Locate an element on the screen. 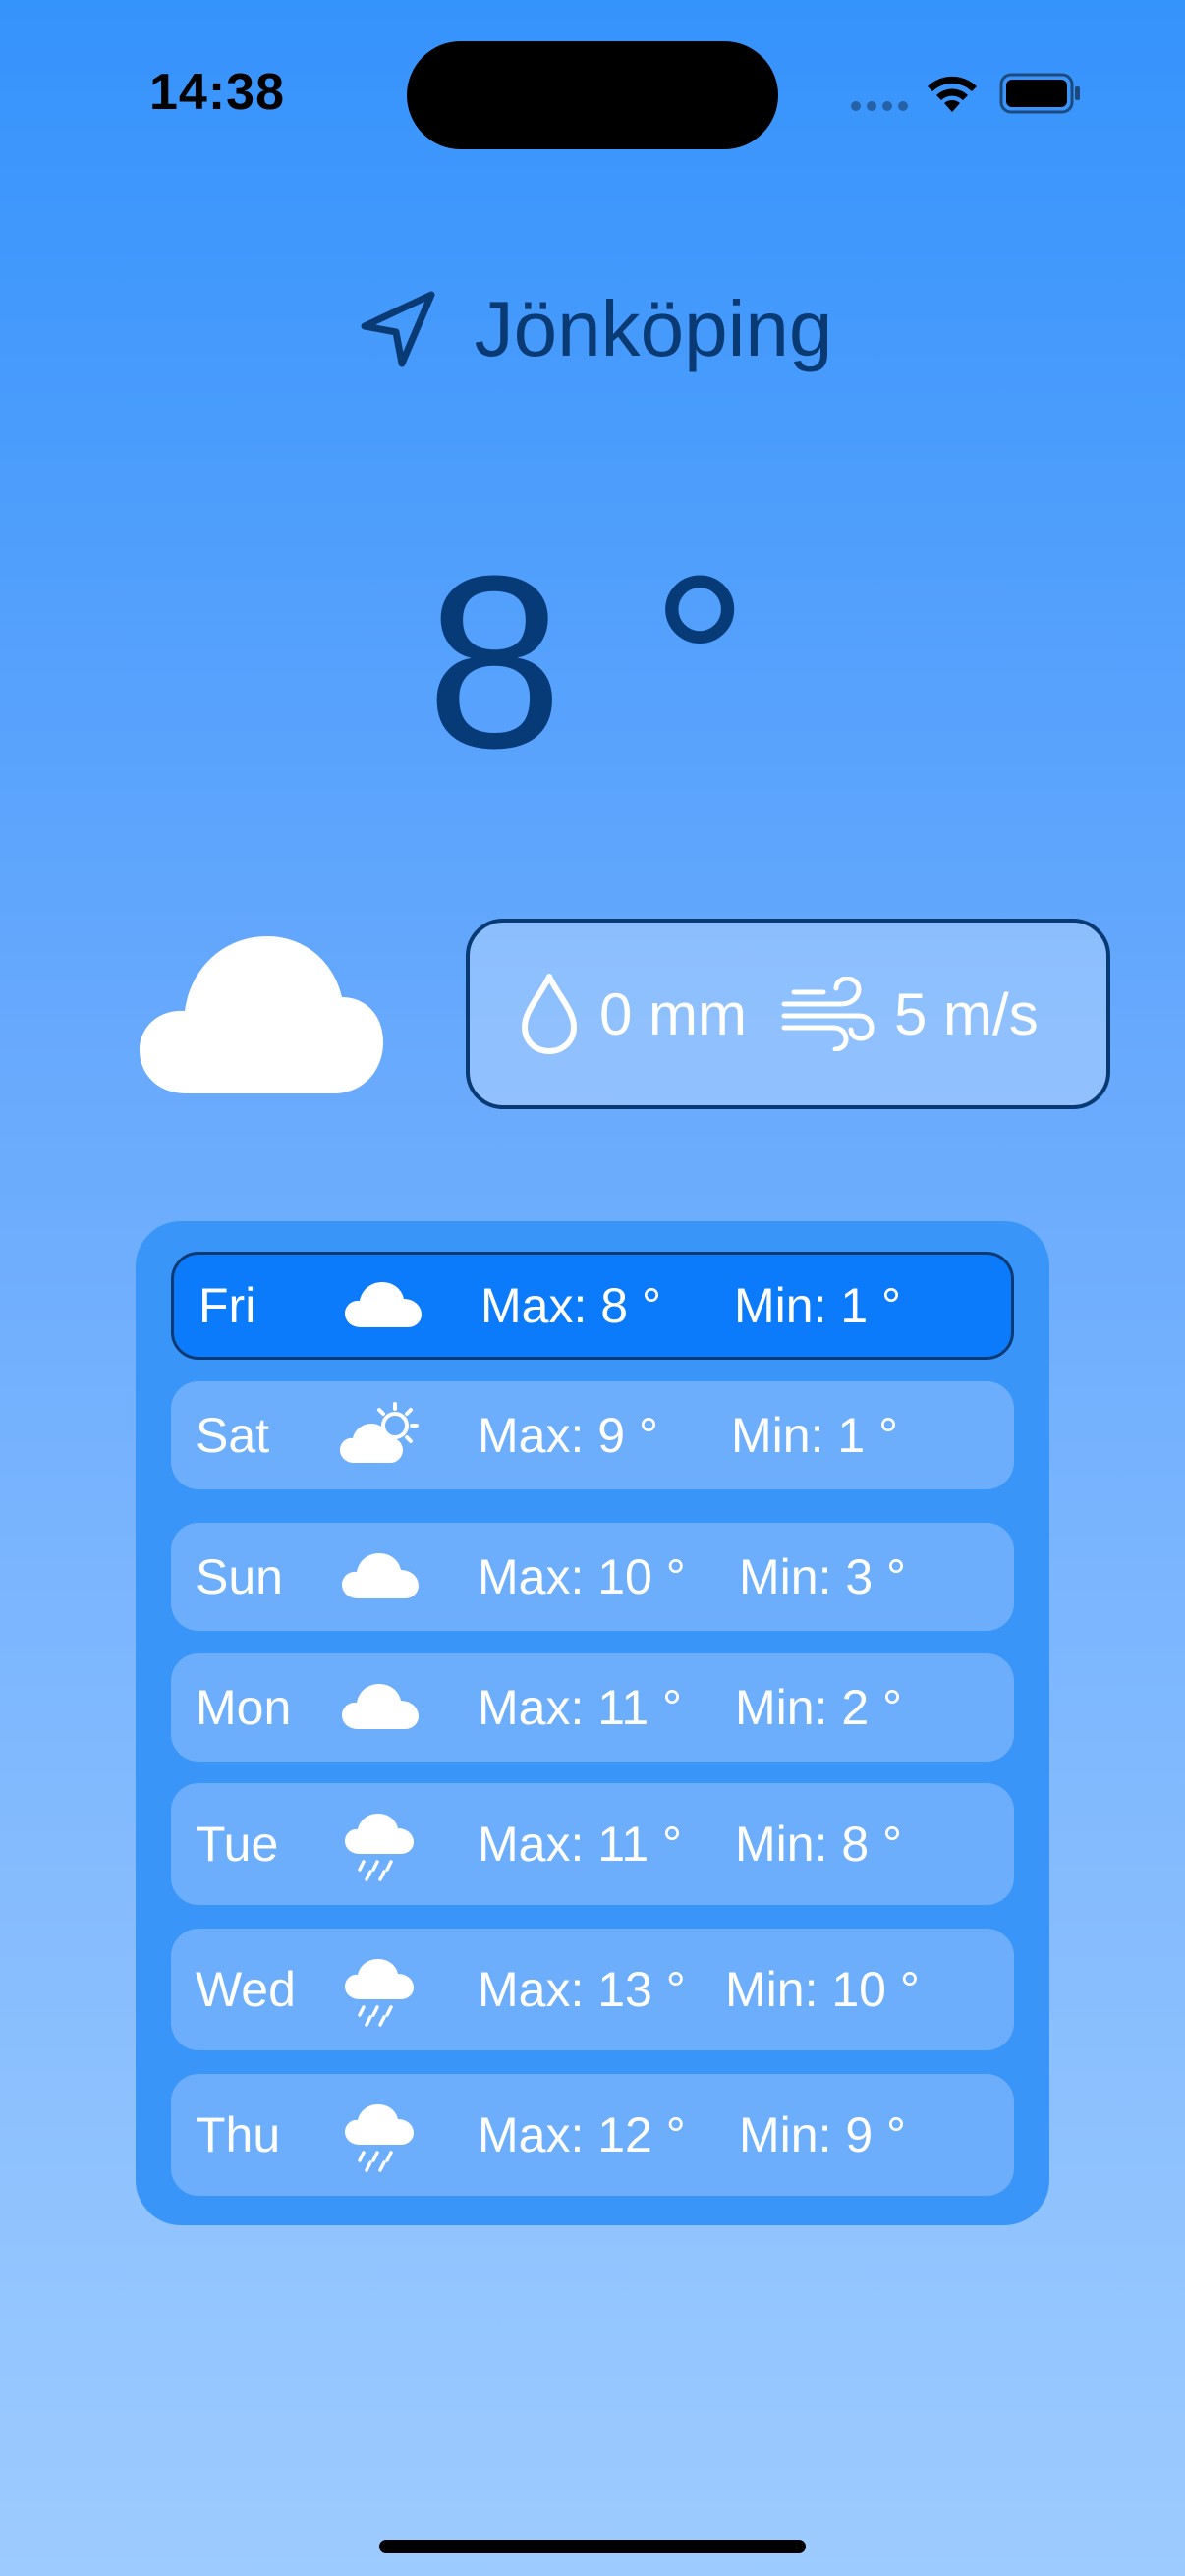 The width and height of the screenshot is (1185, 2576). dynamic-island is located at coordinates (592, 95).